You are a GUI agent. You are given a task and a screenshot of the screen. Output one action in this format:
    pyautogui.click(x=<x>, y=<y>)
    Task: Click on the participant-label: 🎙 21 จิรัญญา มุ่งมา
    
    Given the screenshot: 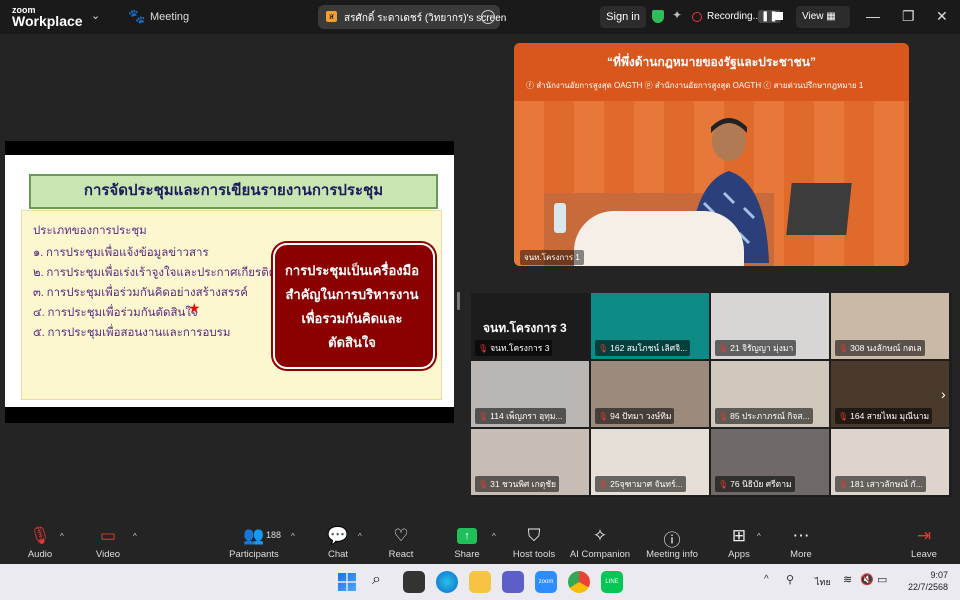 What is the action you would take?
    pyautogui.click(x=756, y=348)
    